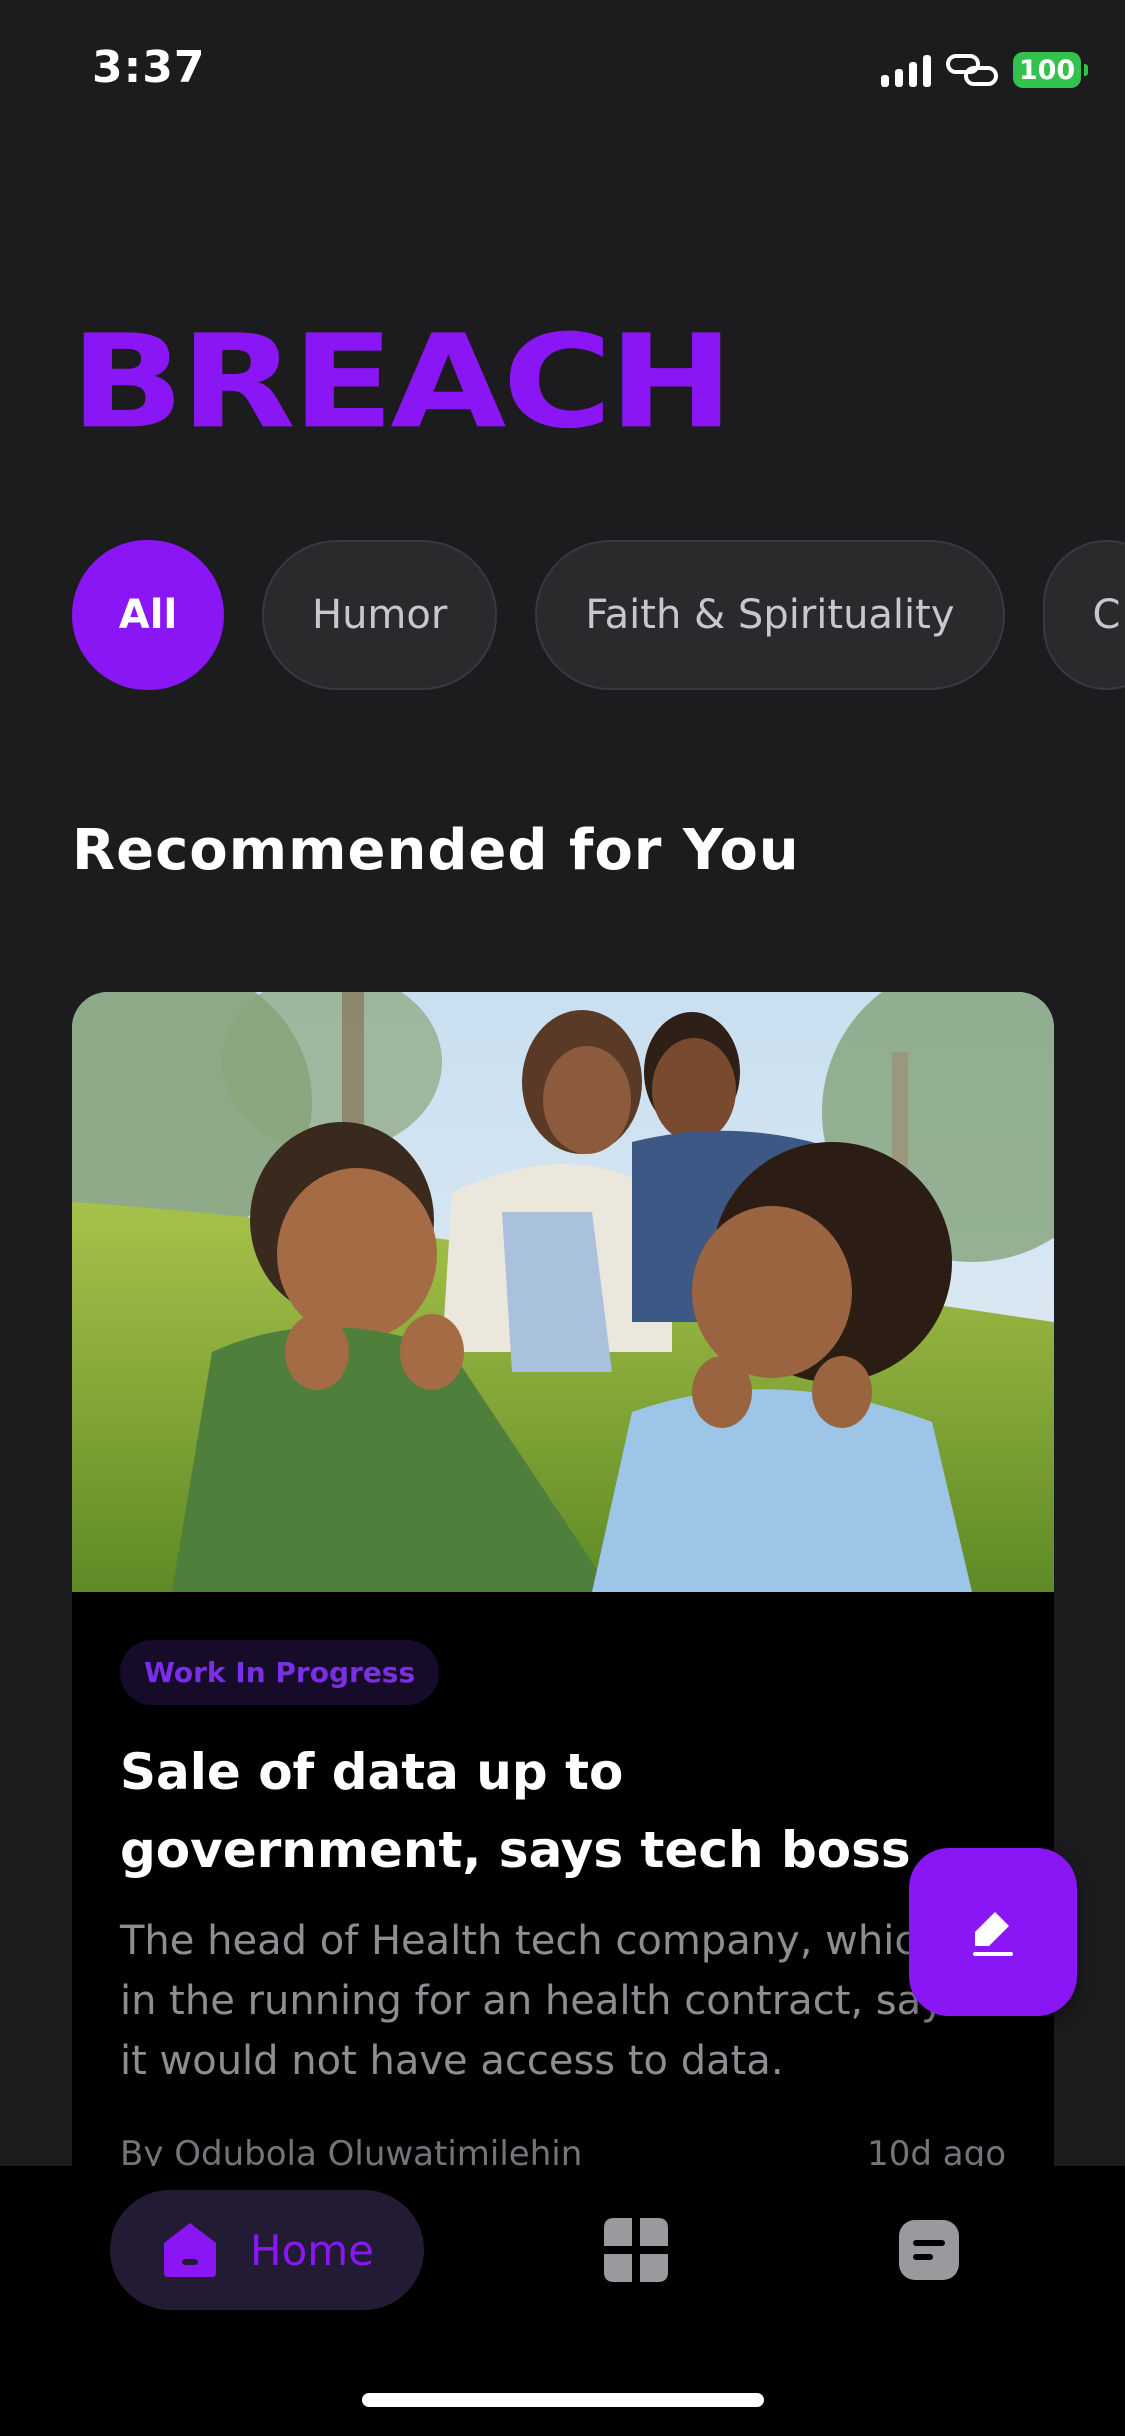 This screenshot has width=1125, height=2436. What do you see at coordinates (972, 70) in the screenshot?
I see `personal-hotspot-icon` at bounding box center [972, 70].